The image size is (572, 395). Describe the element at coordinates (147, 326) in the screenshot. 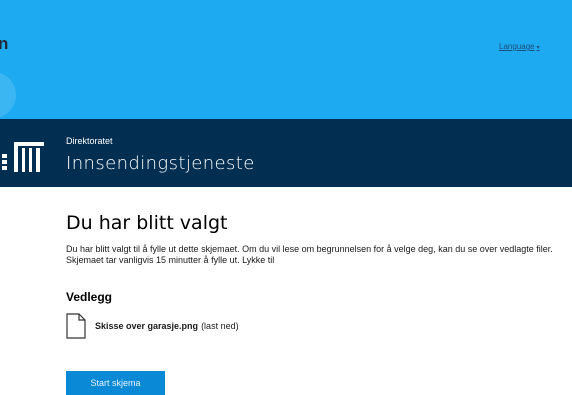

I see `attachment-file-name: Skisse over garasje.png` at that location.